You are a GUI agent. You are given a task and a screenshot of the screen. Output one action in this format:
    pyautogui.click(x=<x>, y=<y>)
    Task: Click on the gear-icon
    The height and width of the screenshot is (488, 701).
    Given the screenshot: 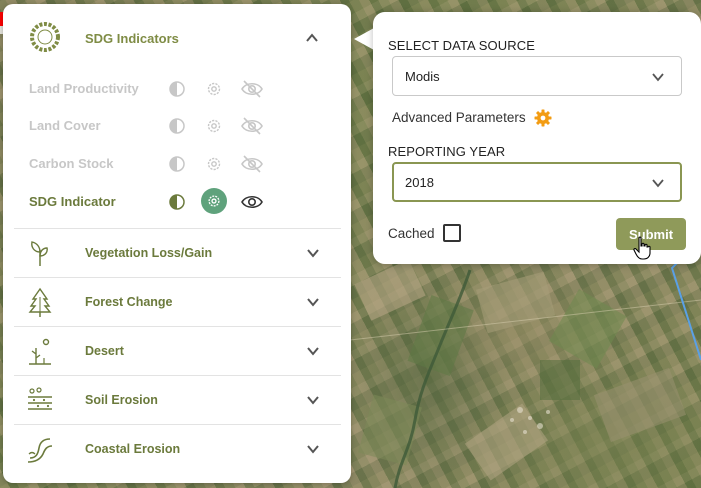 What is the action you would take?
    pyautogui.click(x=543, y=118)
    